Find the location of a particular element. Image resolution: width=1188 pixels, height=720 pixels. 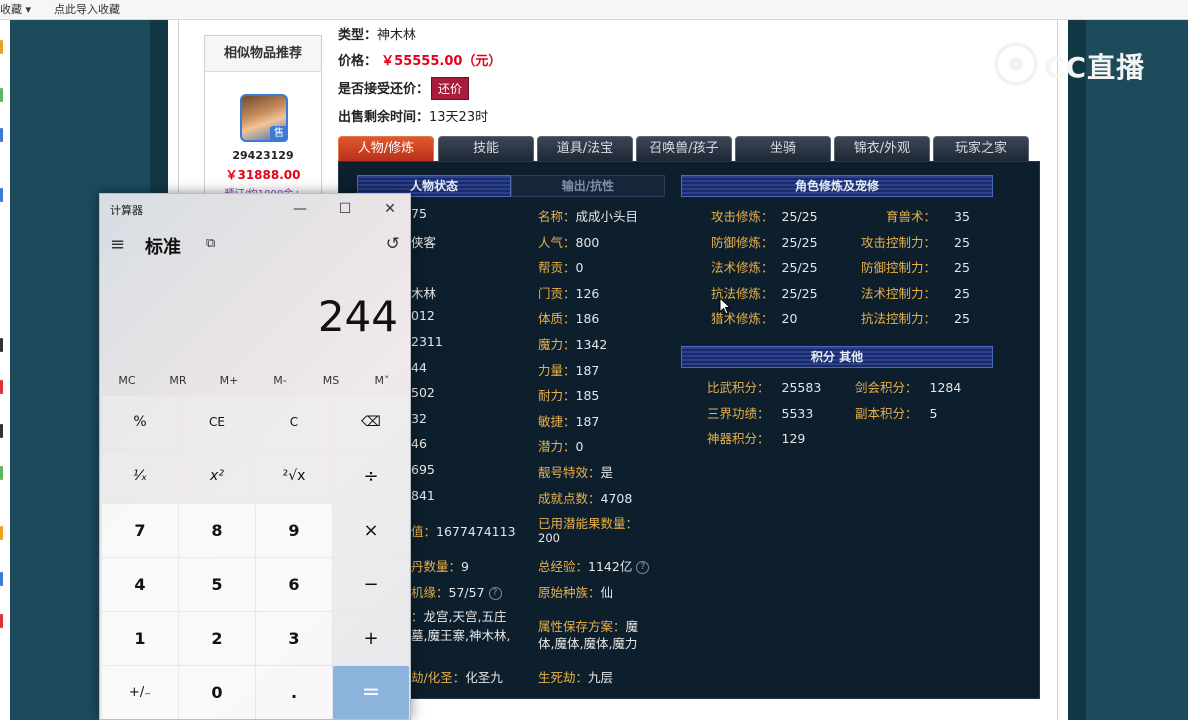

m-minus-button: M- is located at coordinates (280, 380).